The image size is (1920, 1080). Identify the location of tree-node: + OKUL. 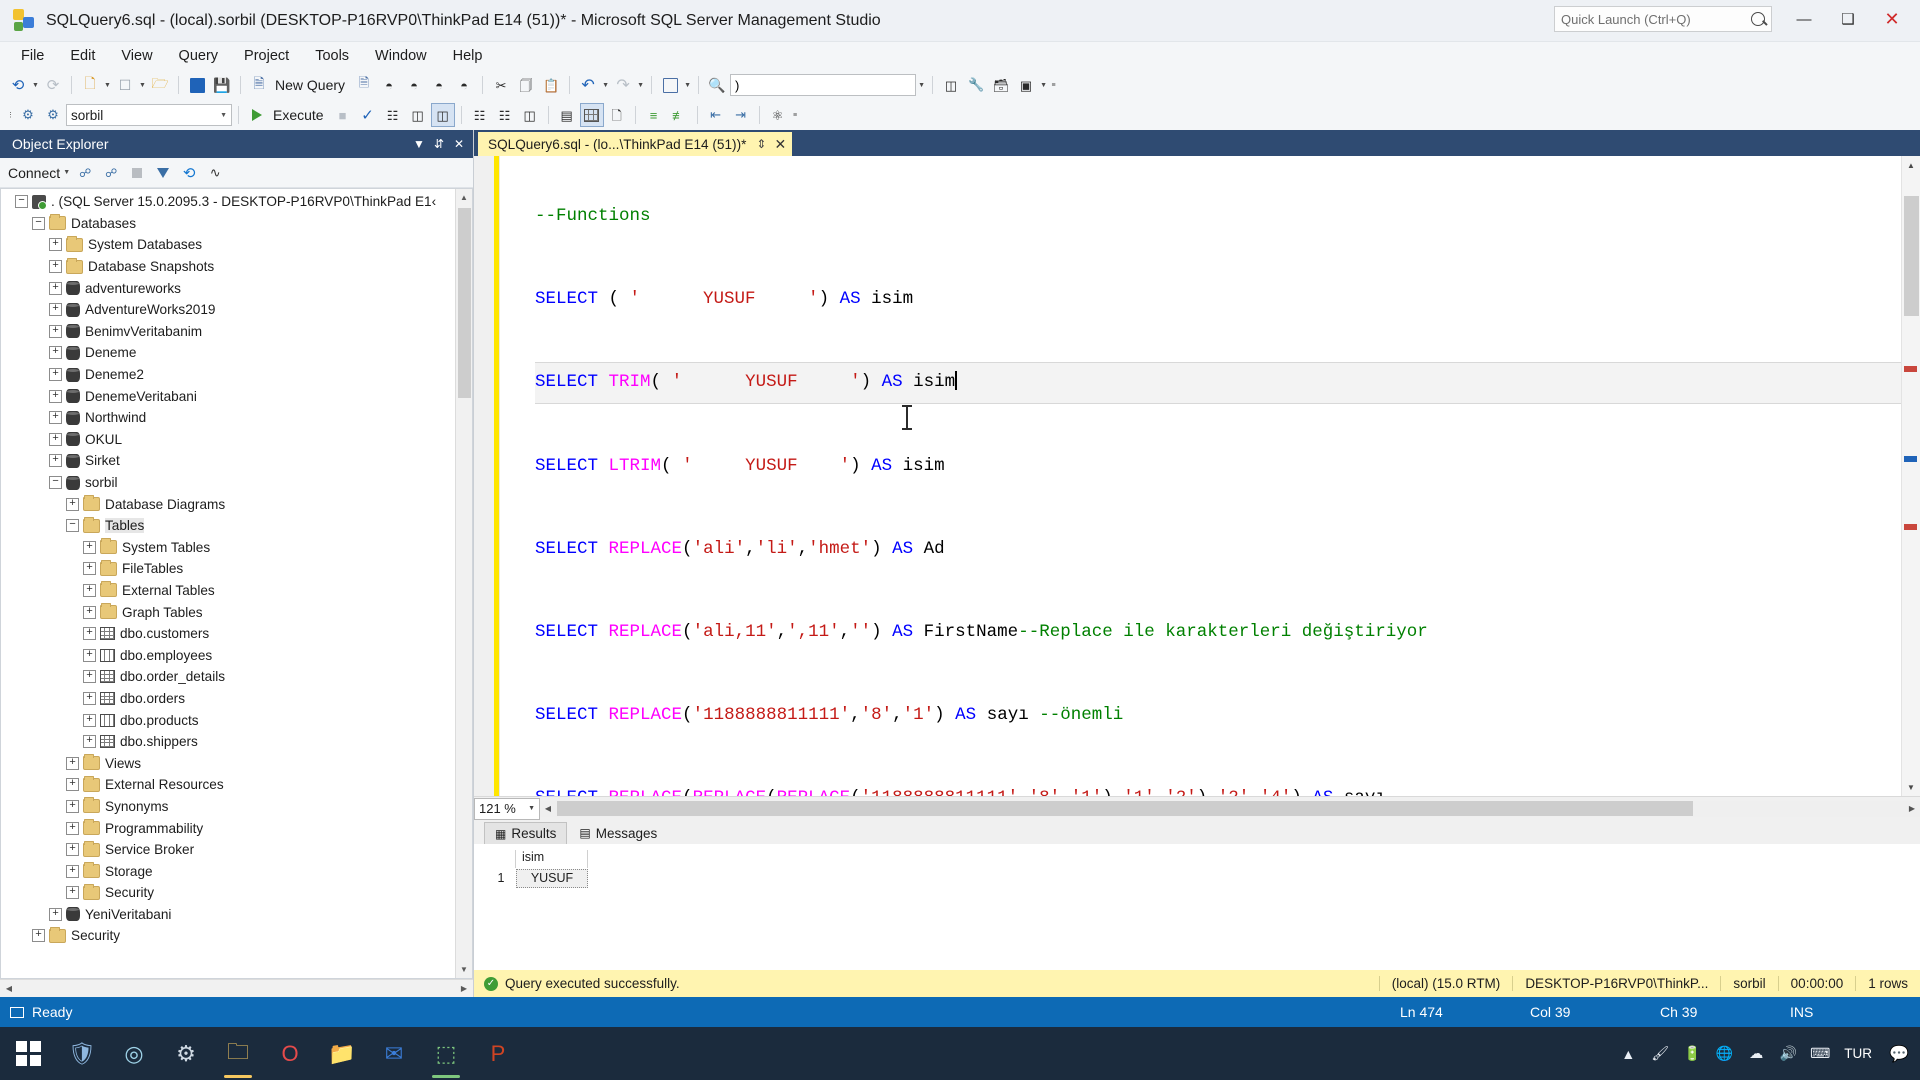
(236, 440).